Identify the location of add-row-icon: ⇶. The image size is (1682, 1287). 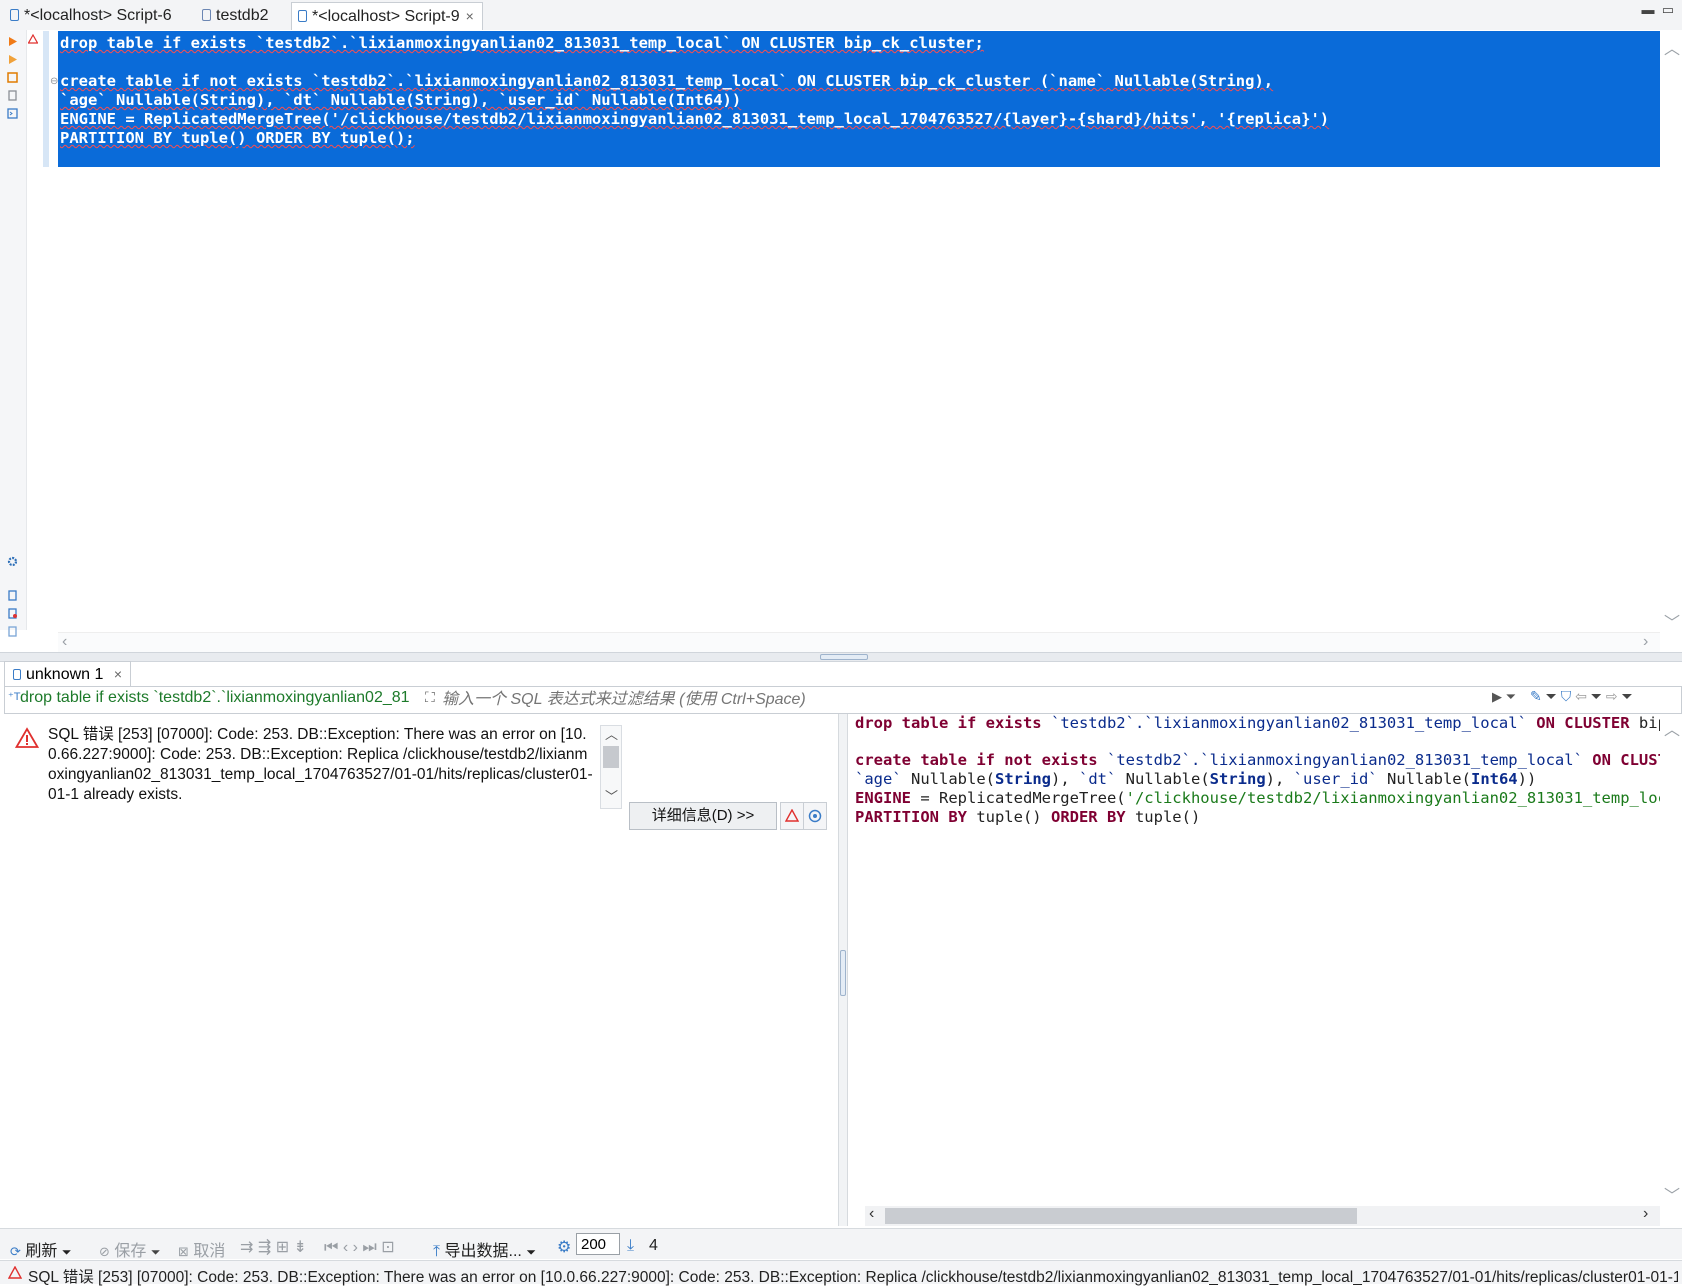
(264, 1247).